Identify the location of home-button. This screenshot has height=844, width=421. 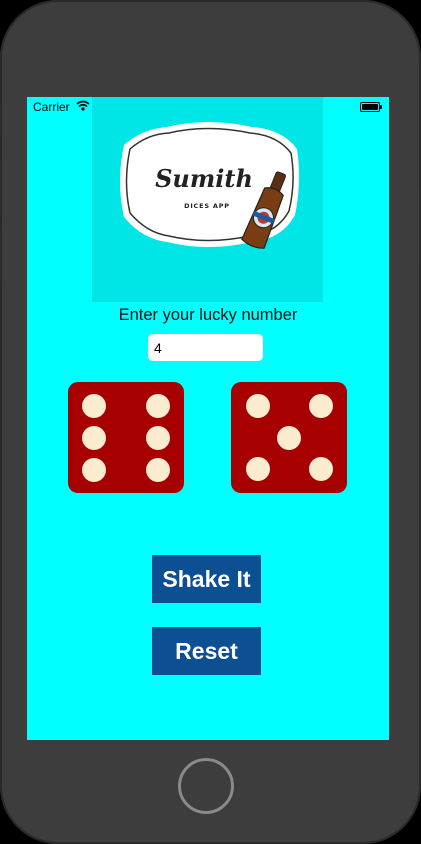
(206, 786).